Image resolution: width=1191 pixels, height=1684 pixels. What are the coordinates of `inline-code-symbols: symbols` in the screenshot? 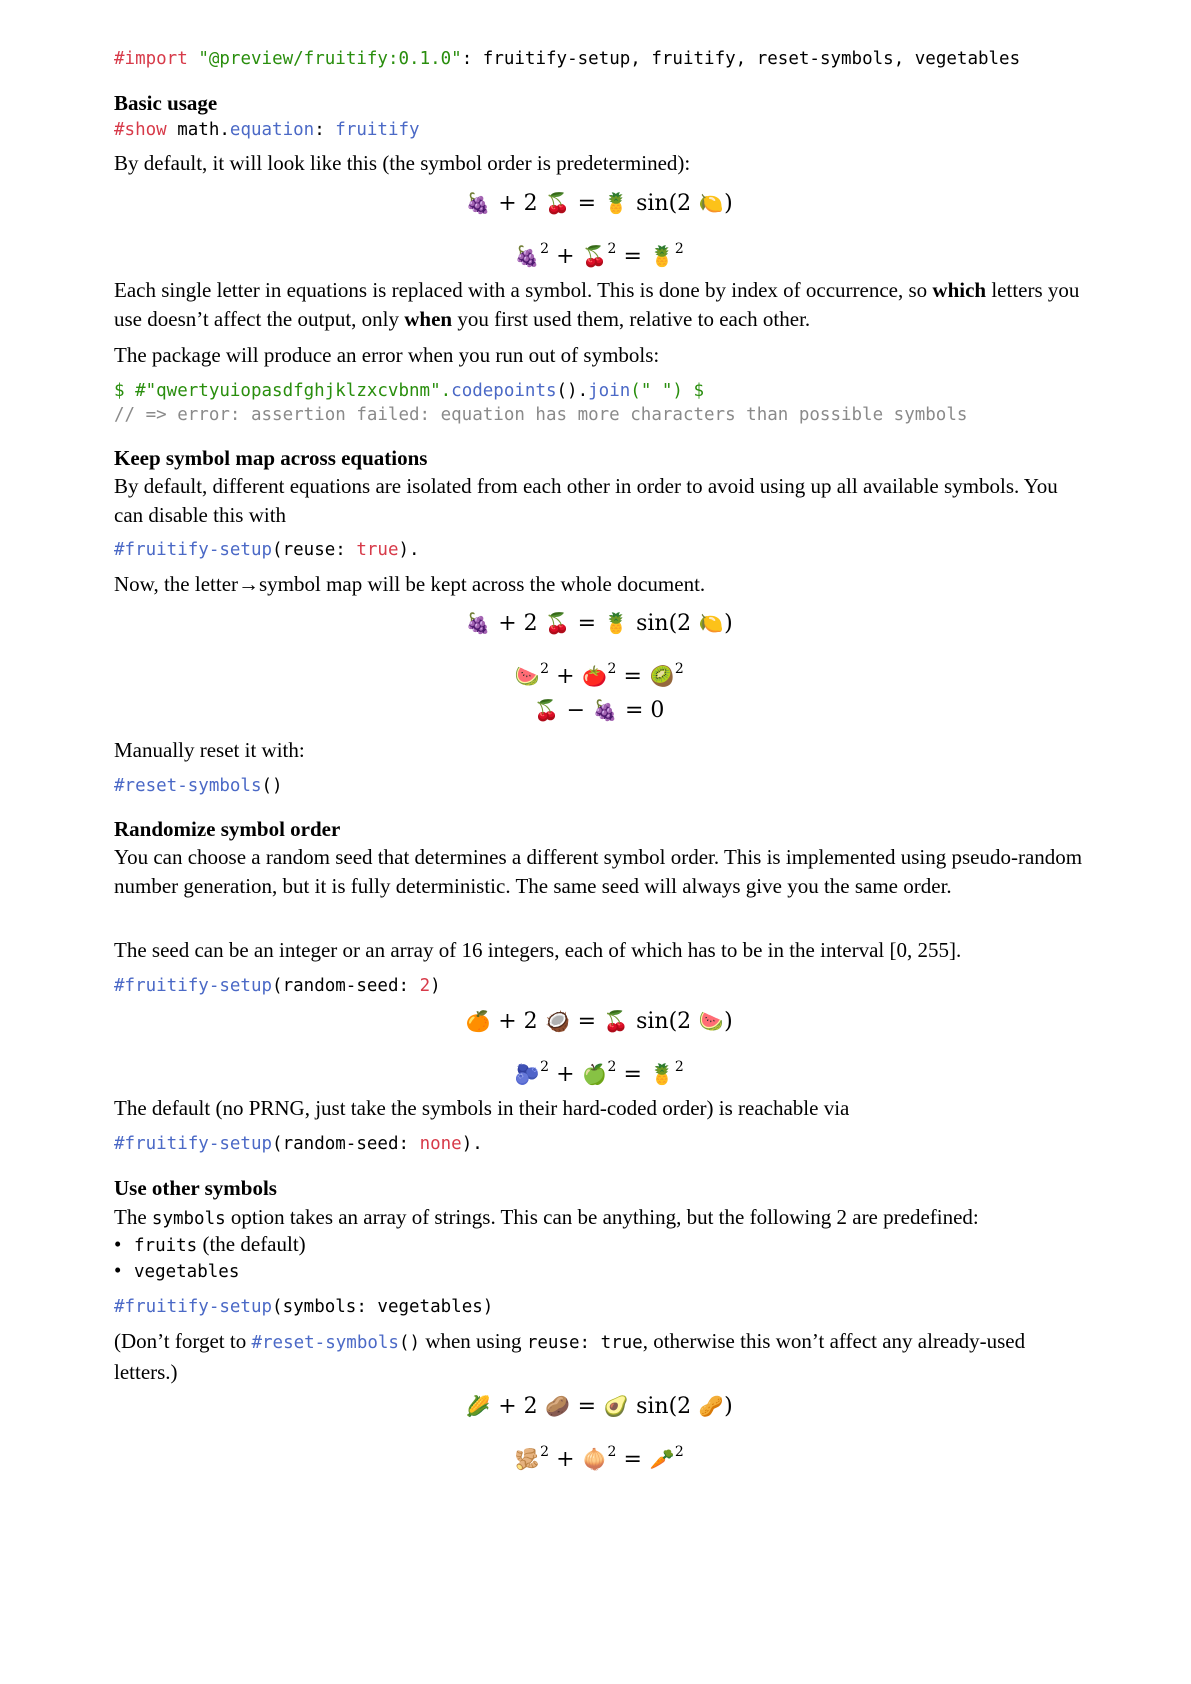 It's located at (188, 1219).